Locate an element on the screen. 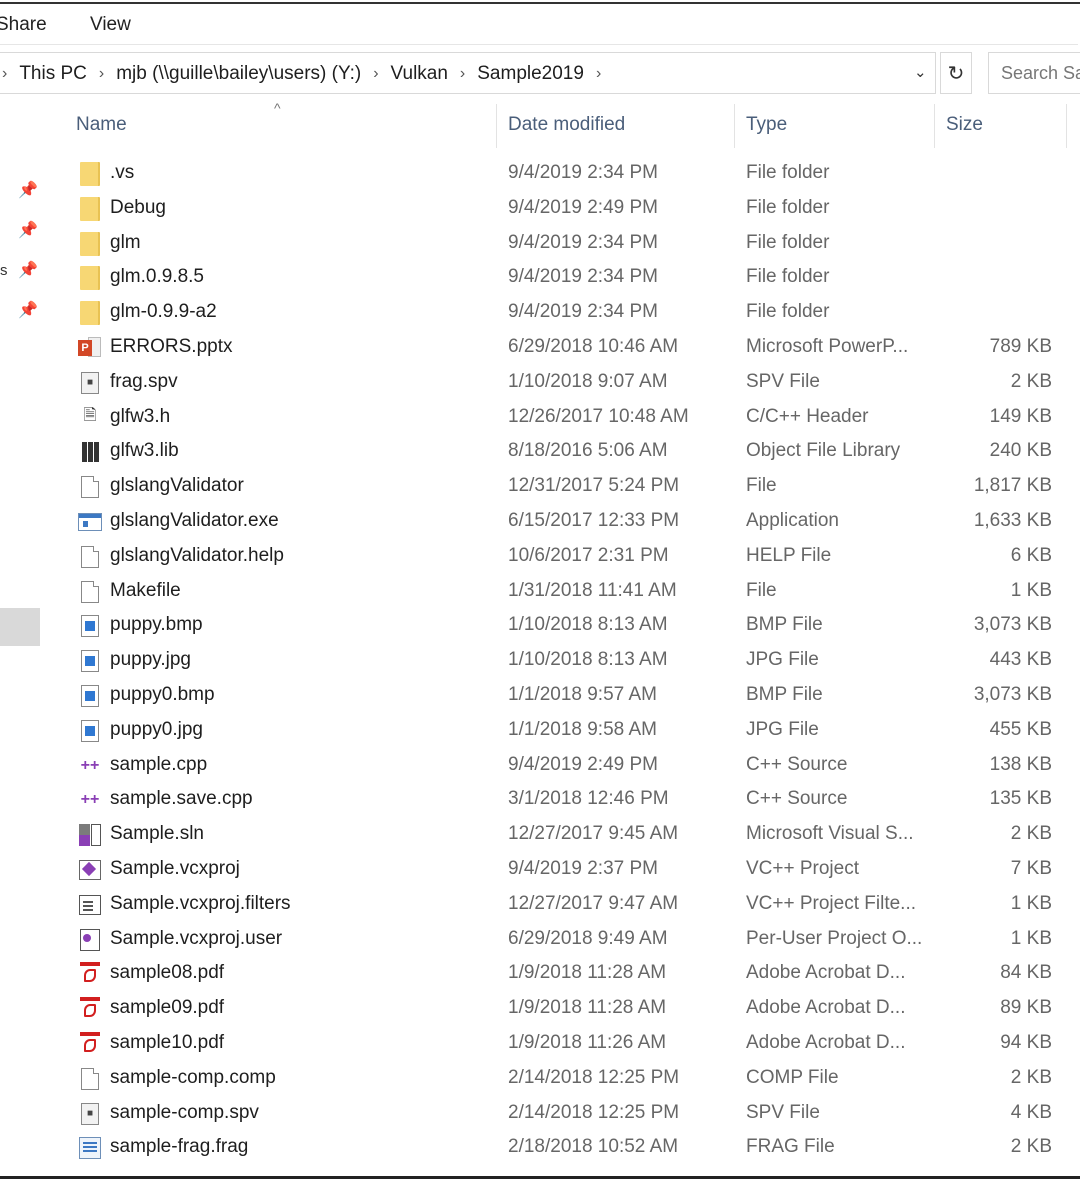 The width and height of the screenshot is (1080, 1181). column-header-type: Type is located at coordinates (766, 125).